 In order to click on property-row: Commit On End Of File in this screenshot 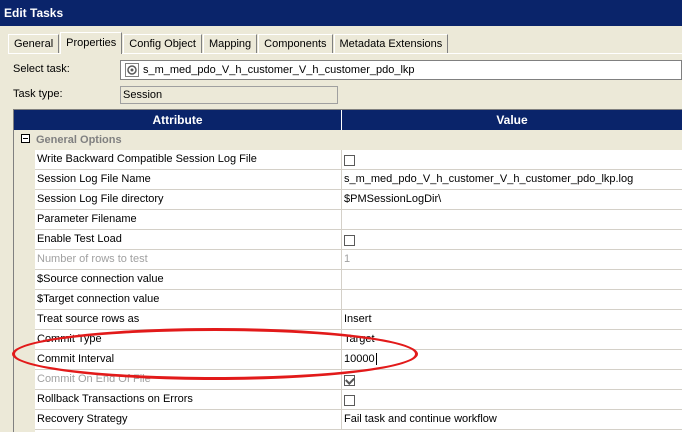, I will do `click(358, 380)`.